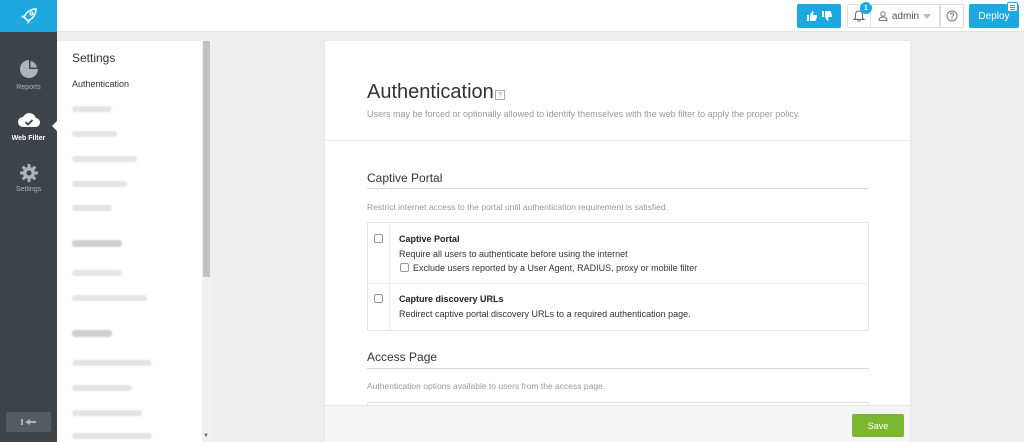 The image size is (1024, 442). I want to click on option-name: Capture discovery URLs, so click(451, 299).